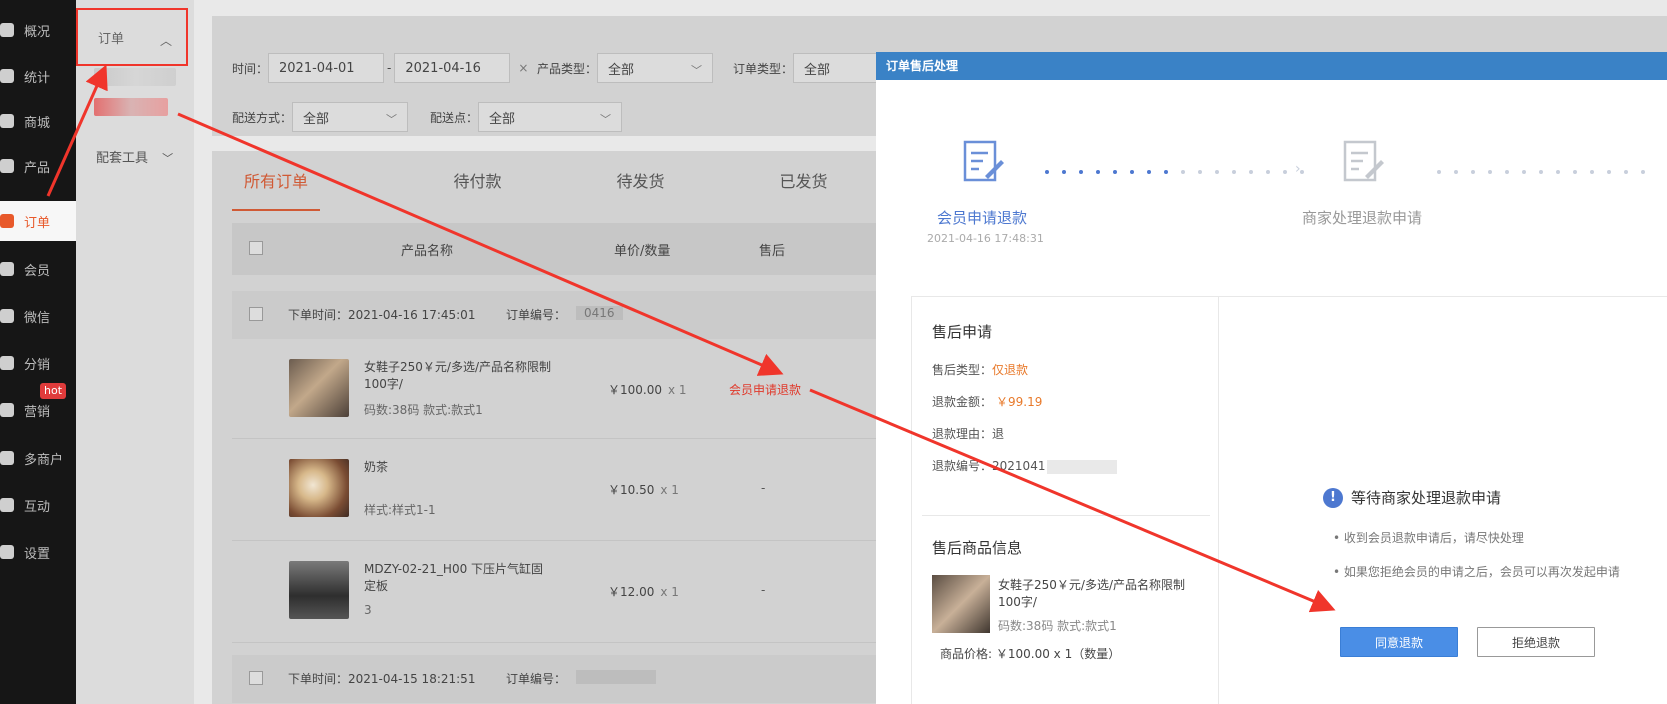  What do you see at coordinates (1333, 497) in the screenshot?
I see `info-icon: !` at bounding box center [1333, 497].